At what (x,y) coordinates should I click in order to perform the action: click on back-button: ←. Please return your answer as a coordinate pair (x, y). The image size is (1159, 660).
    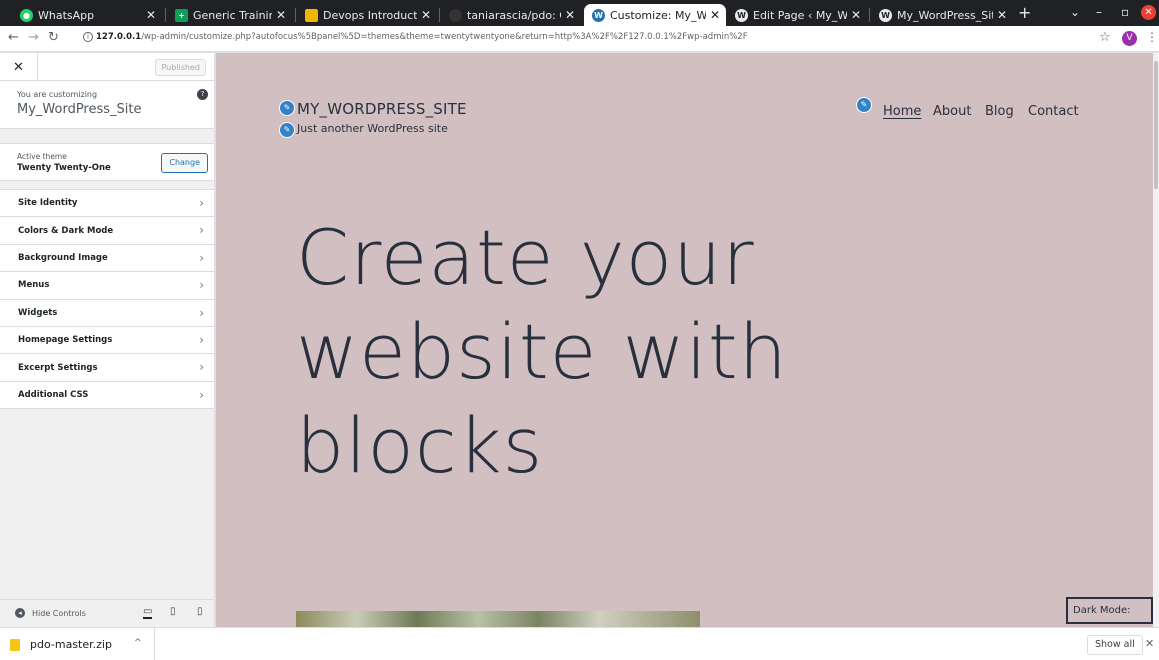
    Looking at the image, I should click on (13, 37).